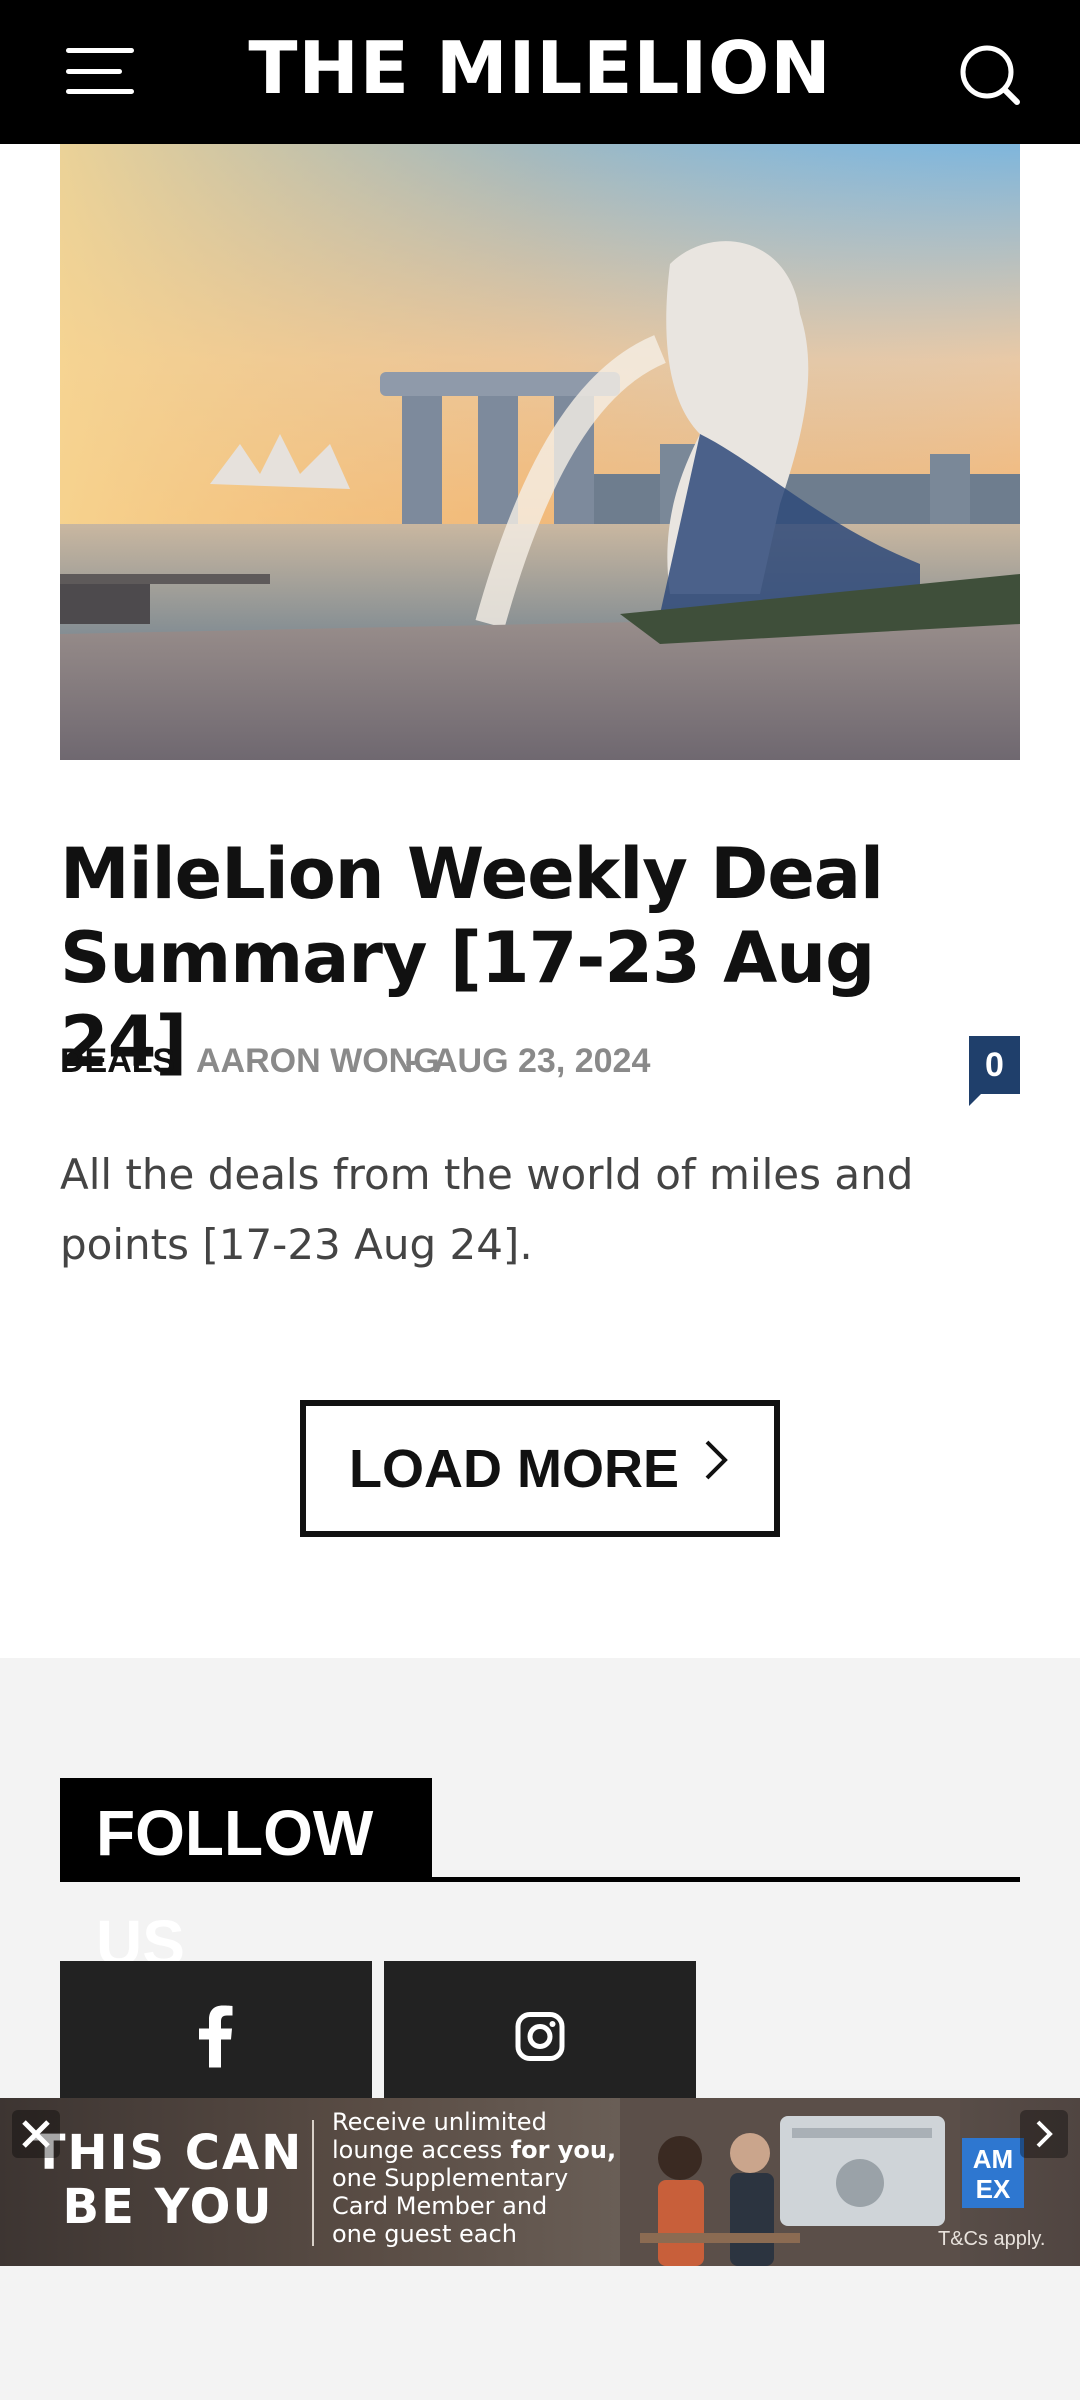  Describe the element at coordinates (417, 2150) in the screenshot. I see `ad-copy-line-2: lounge access` at that location.